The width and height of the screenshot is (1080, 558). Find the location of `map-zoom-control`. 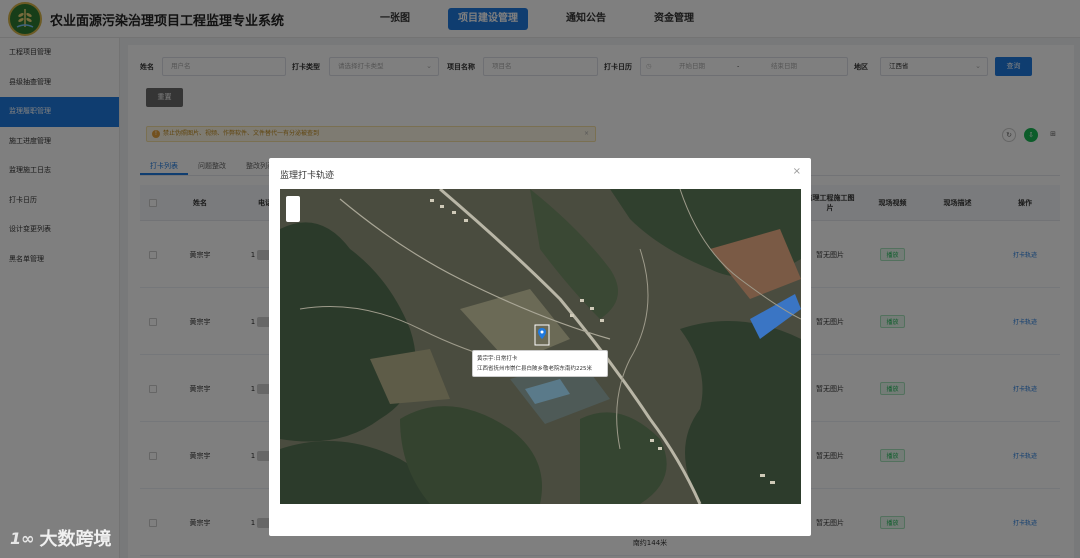

map-zoom-control is located at coordinates (293, 209).